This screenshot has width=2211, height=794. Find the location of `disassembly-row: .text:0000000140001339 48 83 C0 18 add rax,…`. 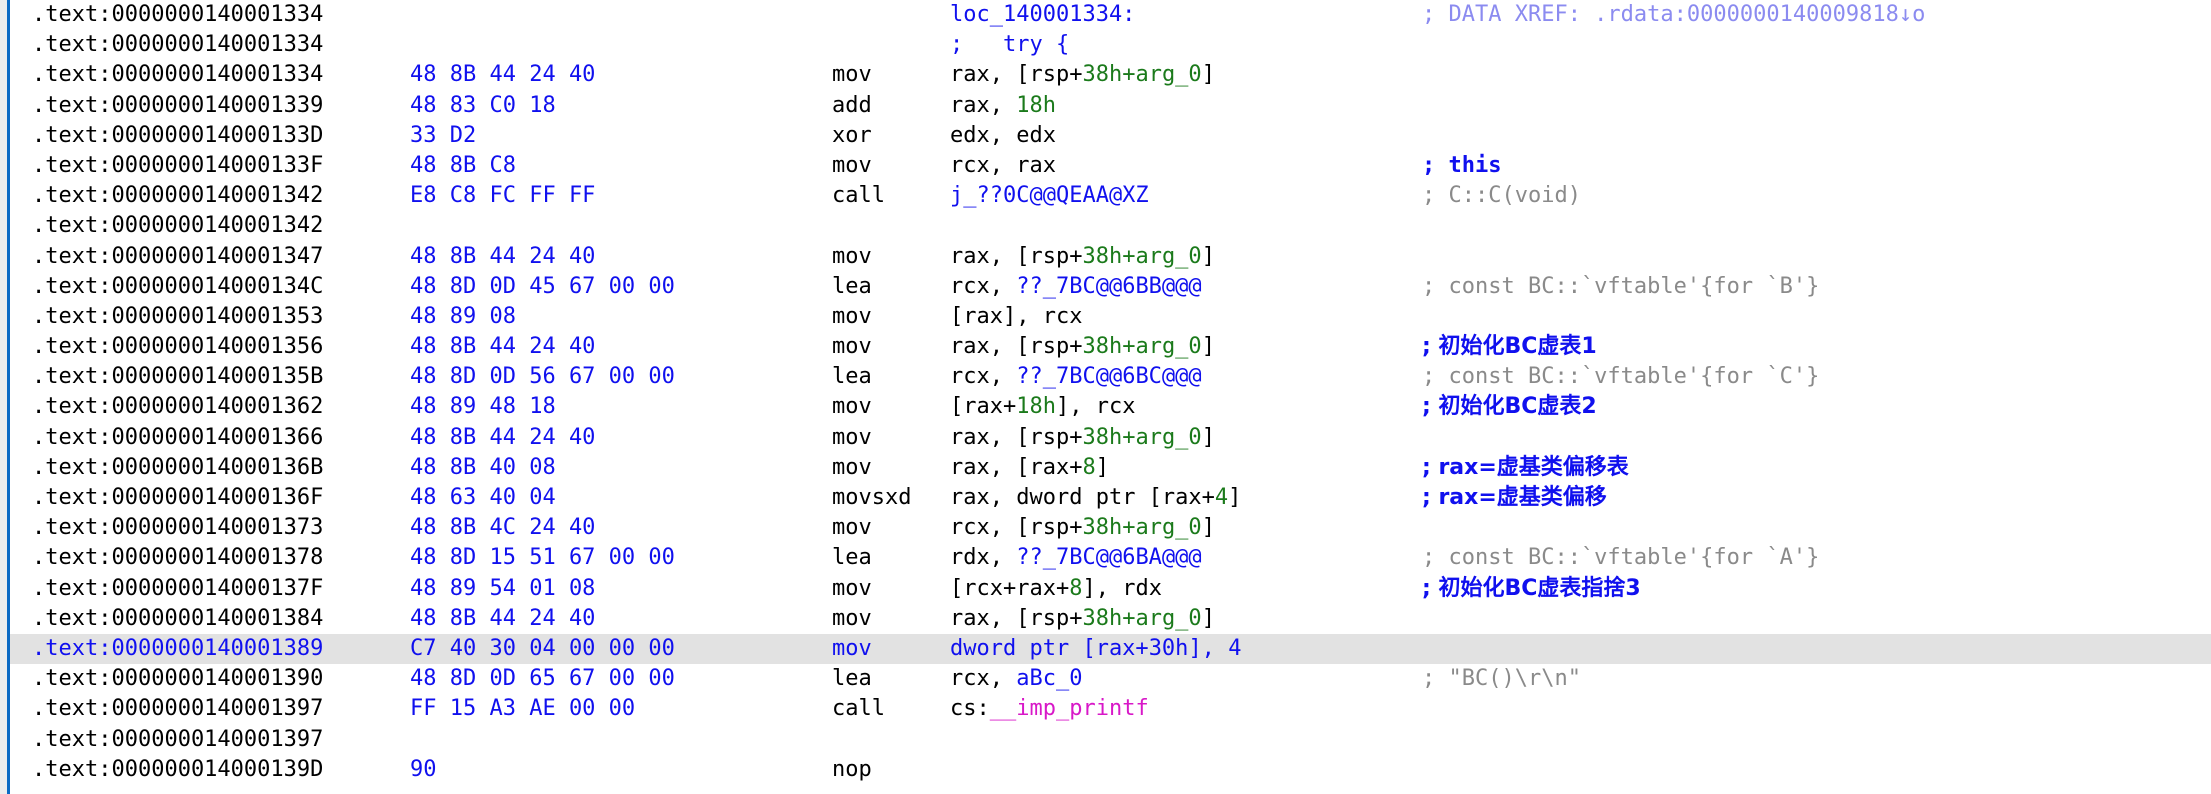

disassembly-row: .text:0000000140001339 48 83 C0 18 add rax,… is located at coordinates (1110, 106).